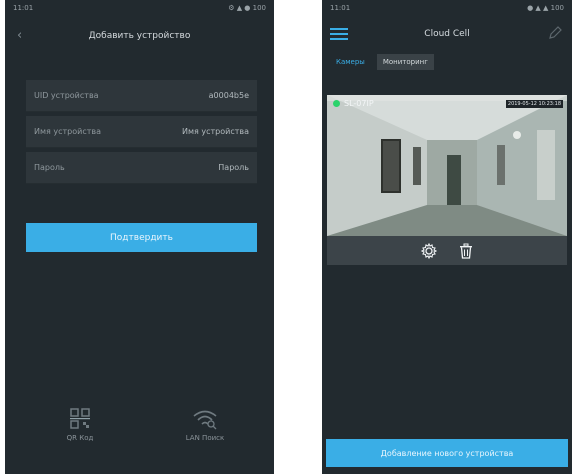  What do you see at coordinates (545, 8) in the screenshot?
I see `status-icons: ● ▲ ▲ 100` at bounding box center [545, 8].